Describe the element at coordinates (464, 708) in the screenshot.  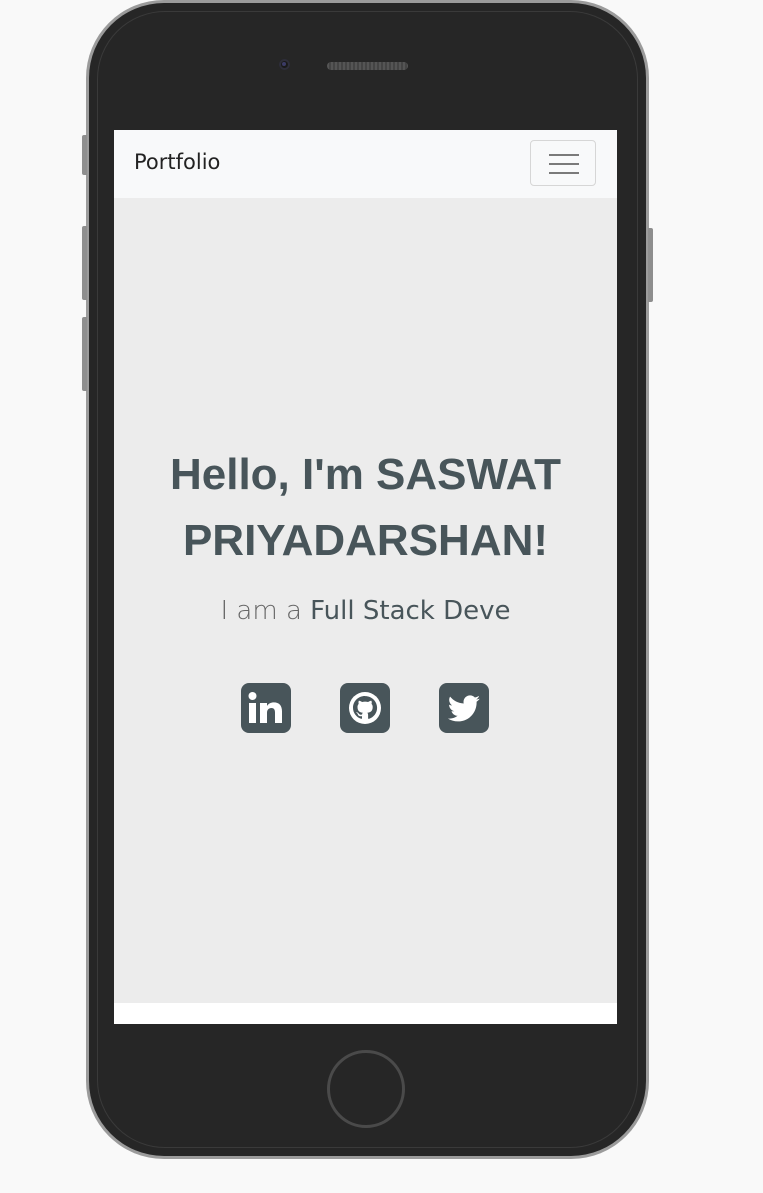
I see `twitter-link` at that location.